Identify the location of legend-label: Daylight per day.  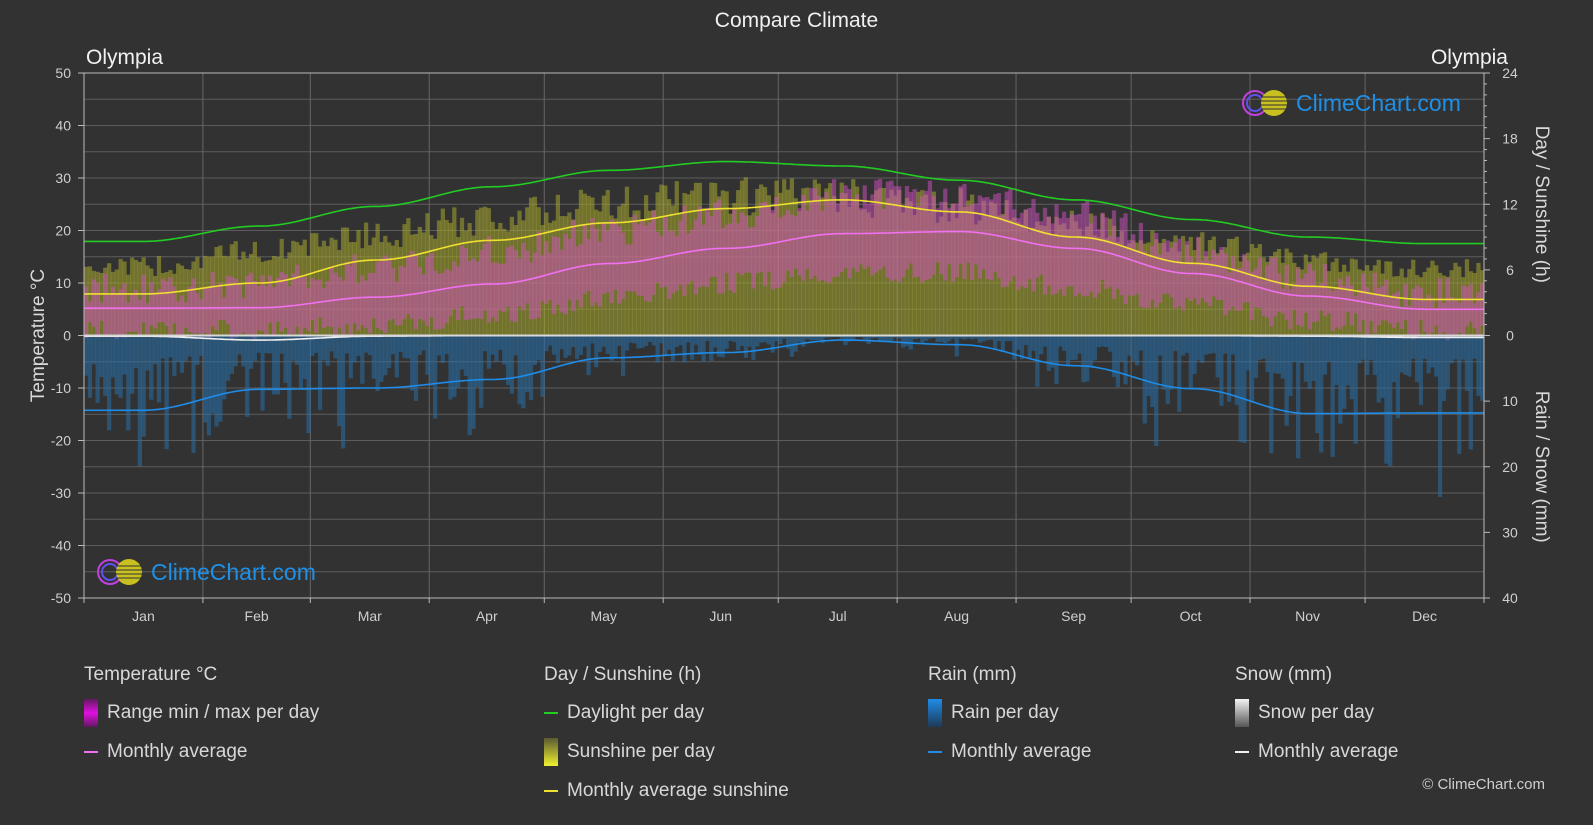
(636, 712).